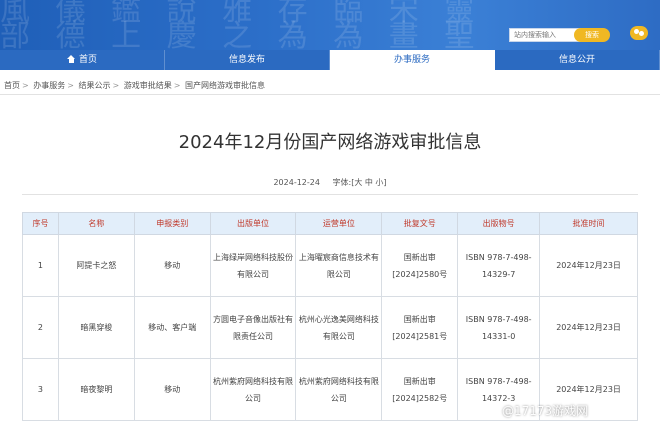 This screenshot has height=422, width=660. What do you see at coordinates (420, 265) in the screenshot?
I see `table-cell: 国新出审[2024]2580号` at bounding box center [420, 265].